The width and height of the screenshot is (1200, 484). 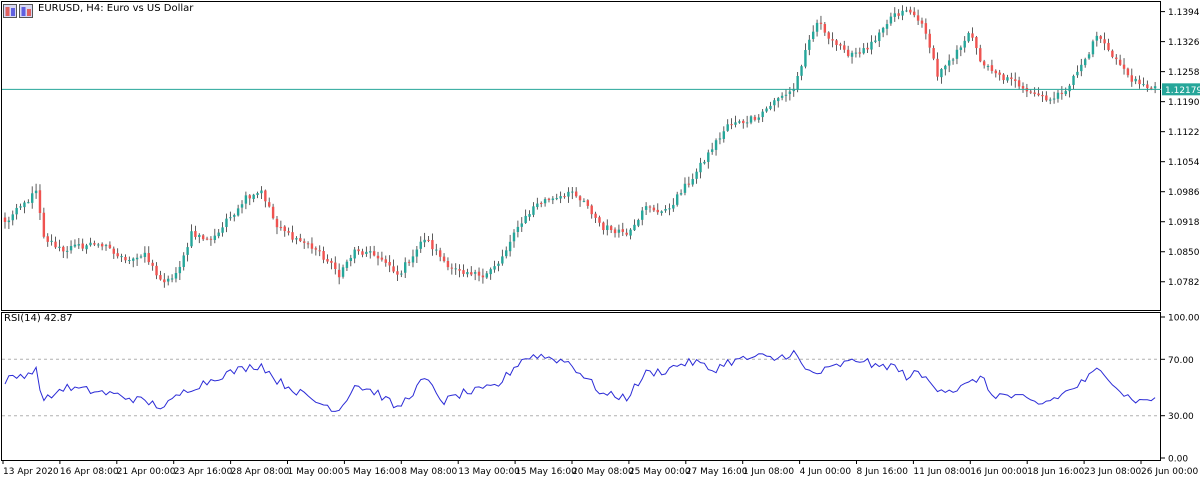 I want to click on time-tick-label: 11 Jun 08:00, so click(x=941, y=472).